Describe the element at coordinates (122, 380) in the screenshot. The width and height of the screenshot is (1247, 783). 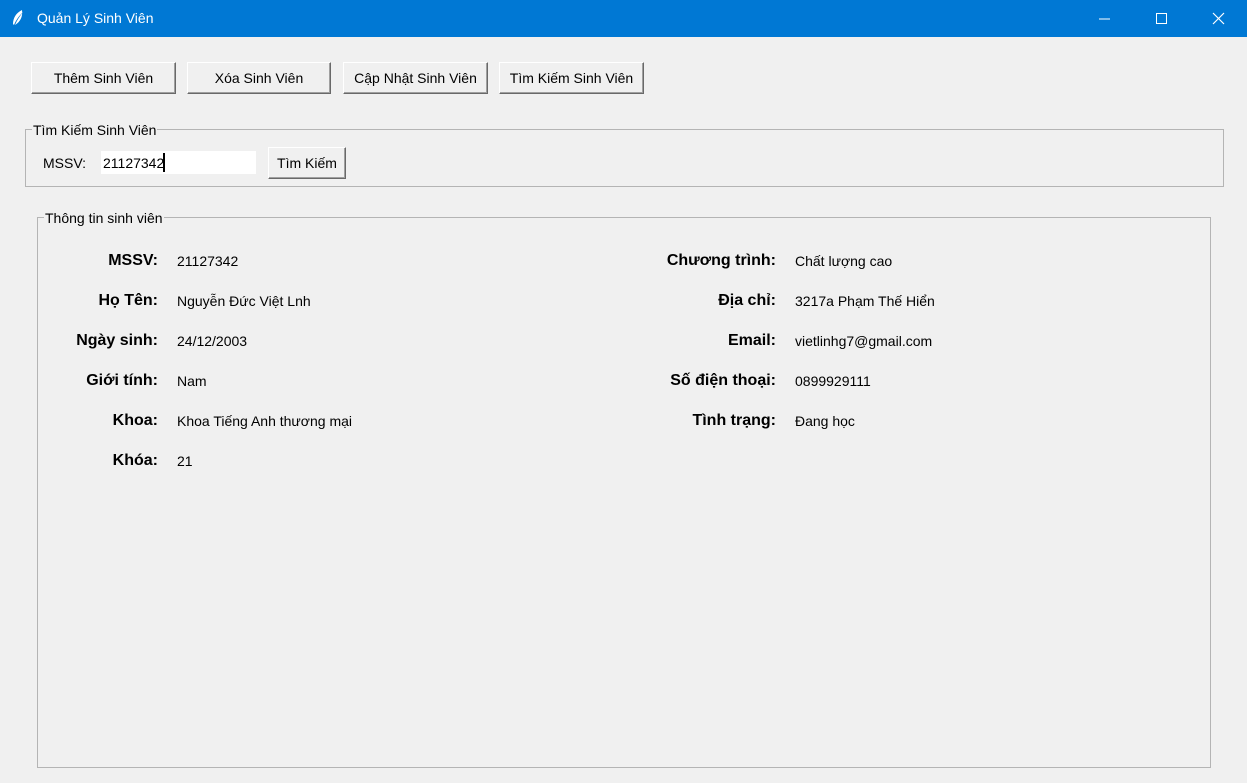
I see `gender-label: Giới tính:` at that location.